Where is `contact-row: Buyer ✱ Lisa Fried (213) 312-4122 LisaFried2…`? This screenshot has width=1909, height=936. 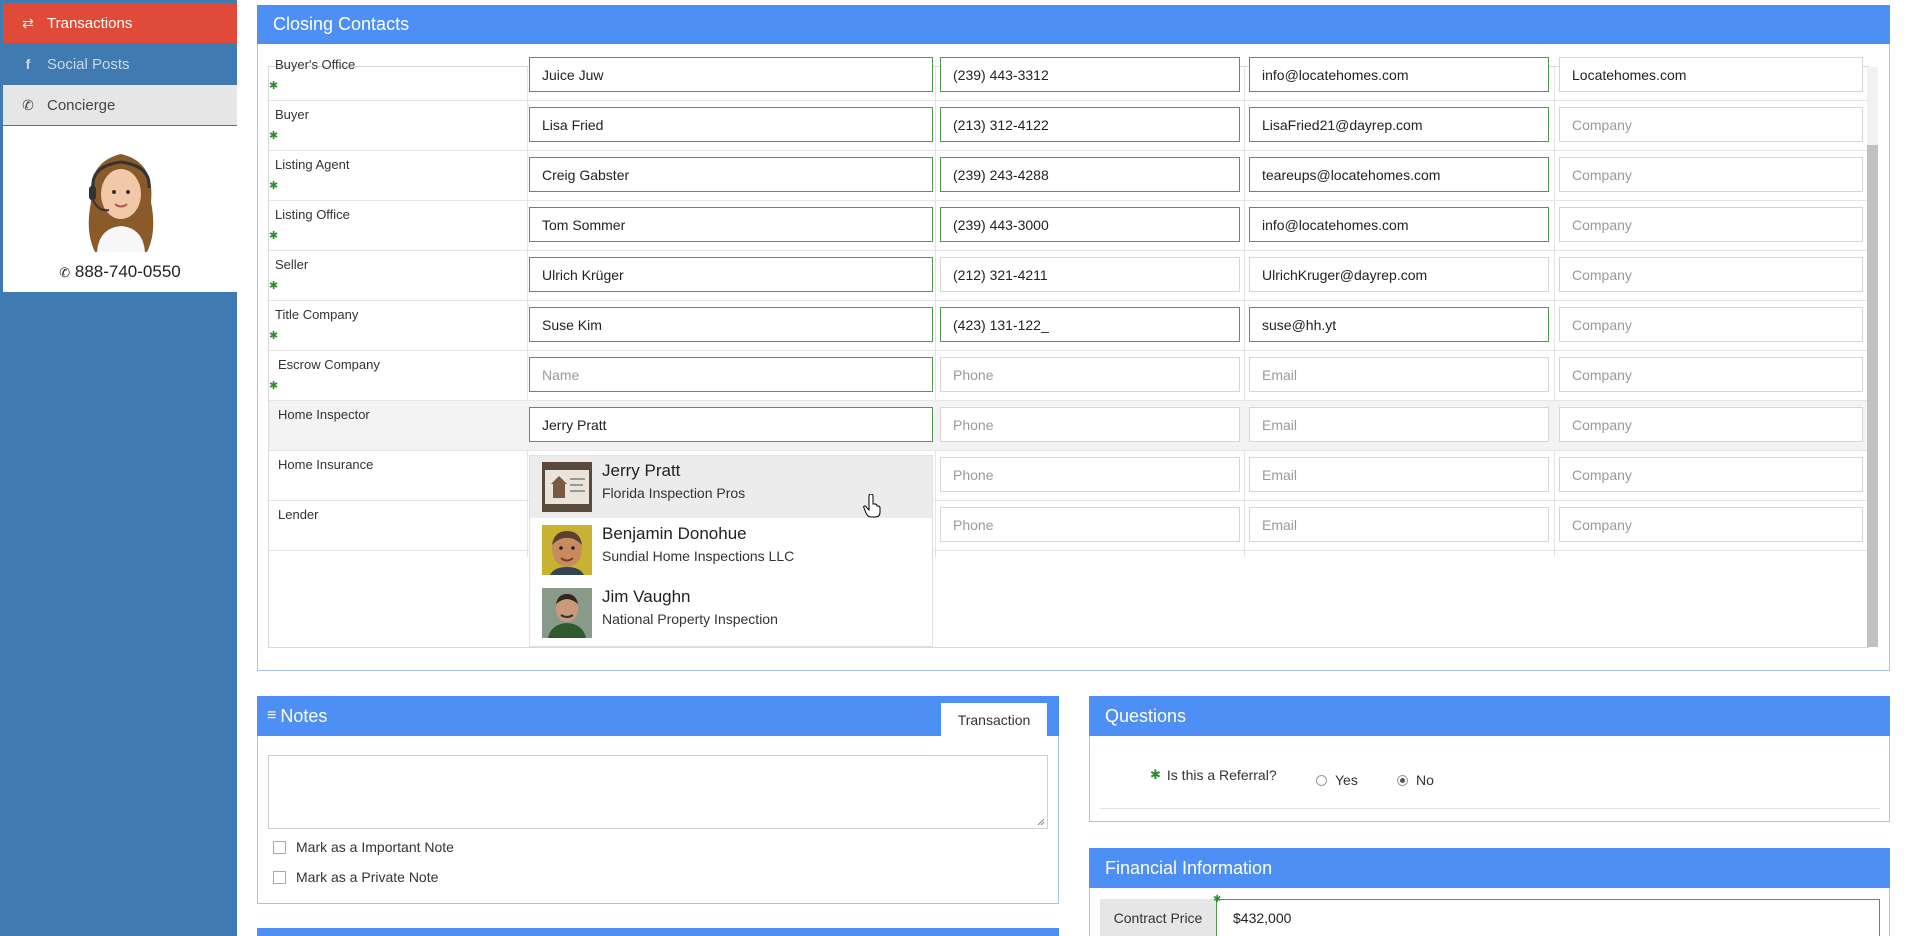
contact-row: Buyer ✱ Lisa Fried (213) 312-4122 LisaFried2… is located at coordinates (1069, 126).